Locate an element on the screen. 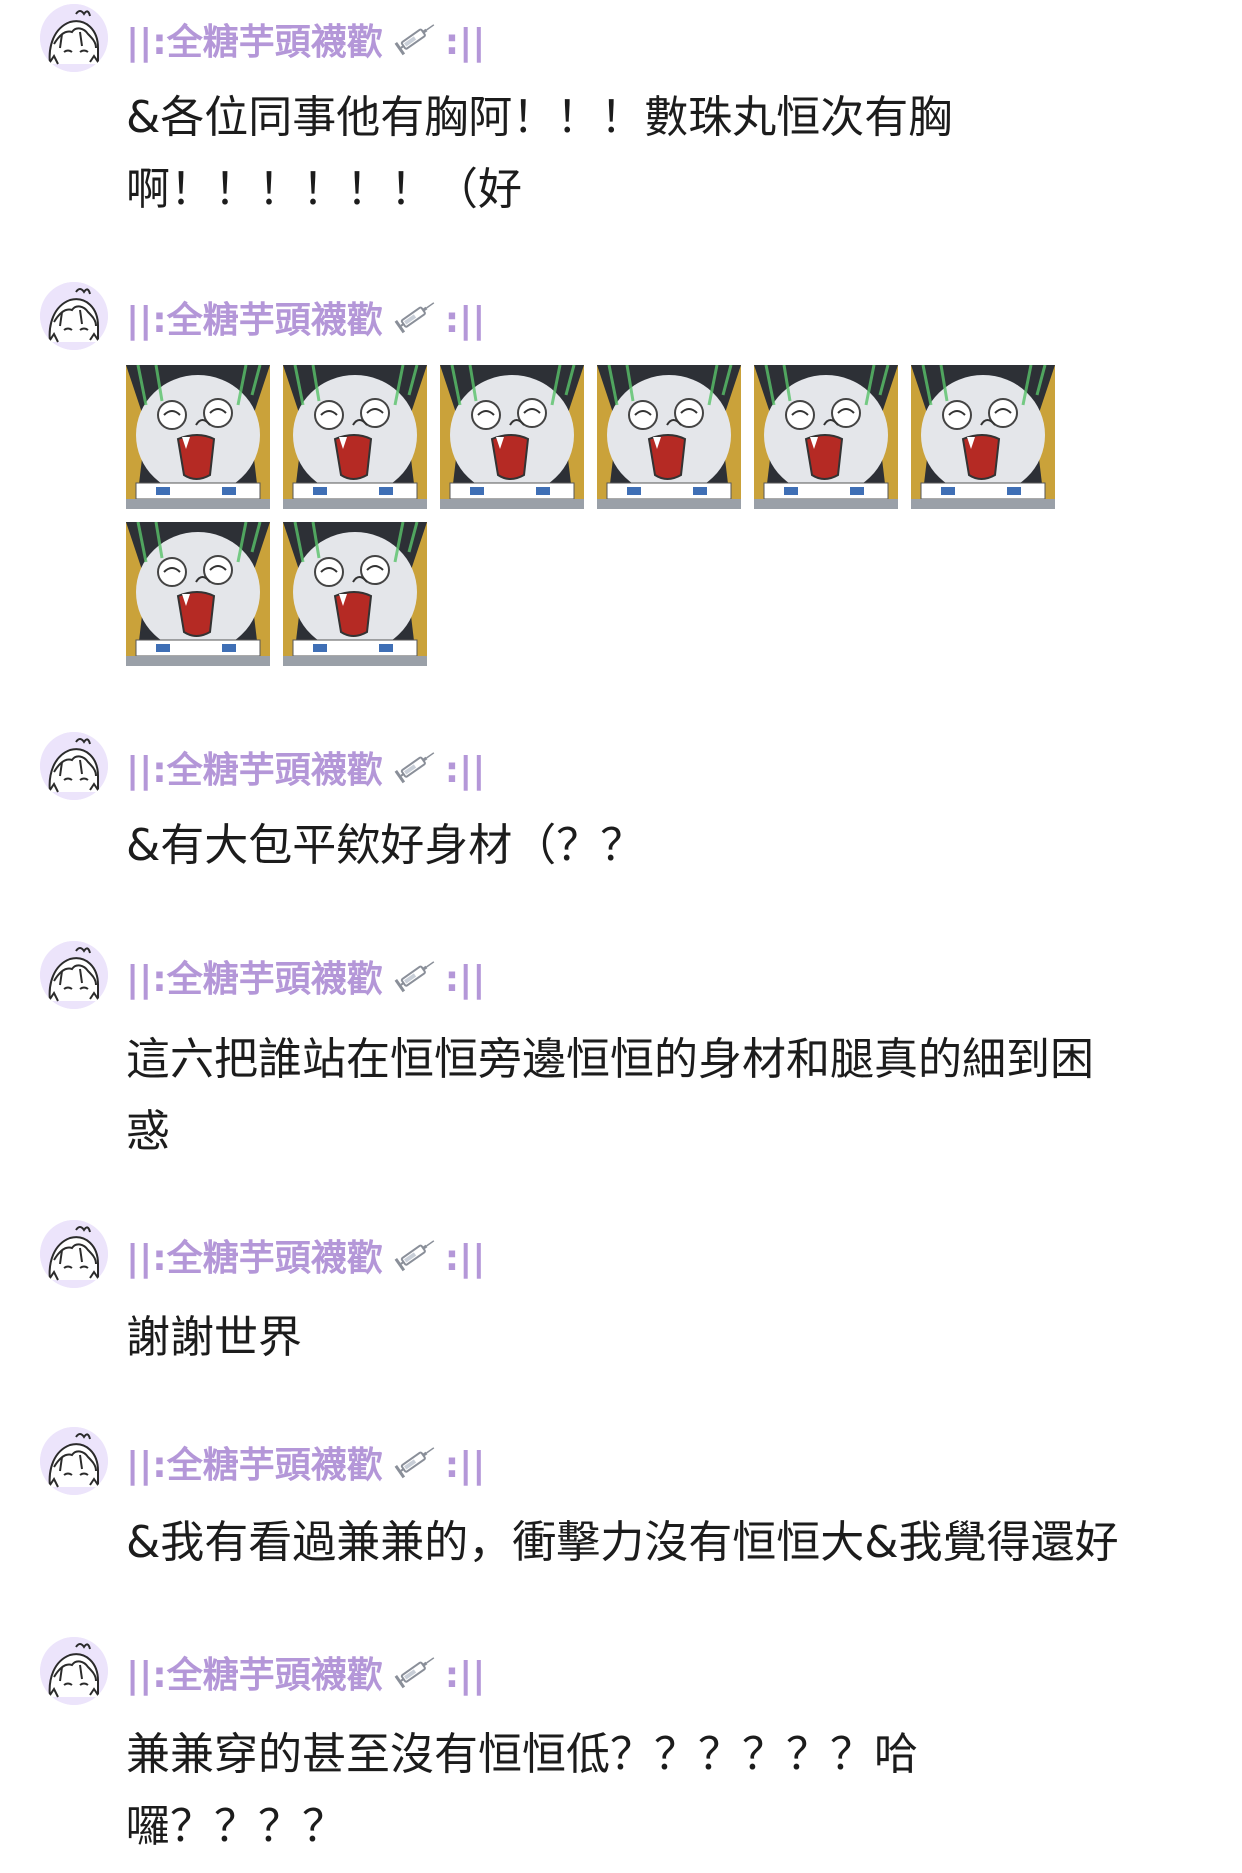  message-text: 這六把誰站在恒恒旁邊恒恒的身材和腿真的細到困 惑 is located at coordinates (610, 1095).